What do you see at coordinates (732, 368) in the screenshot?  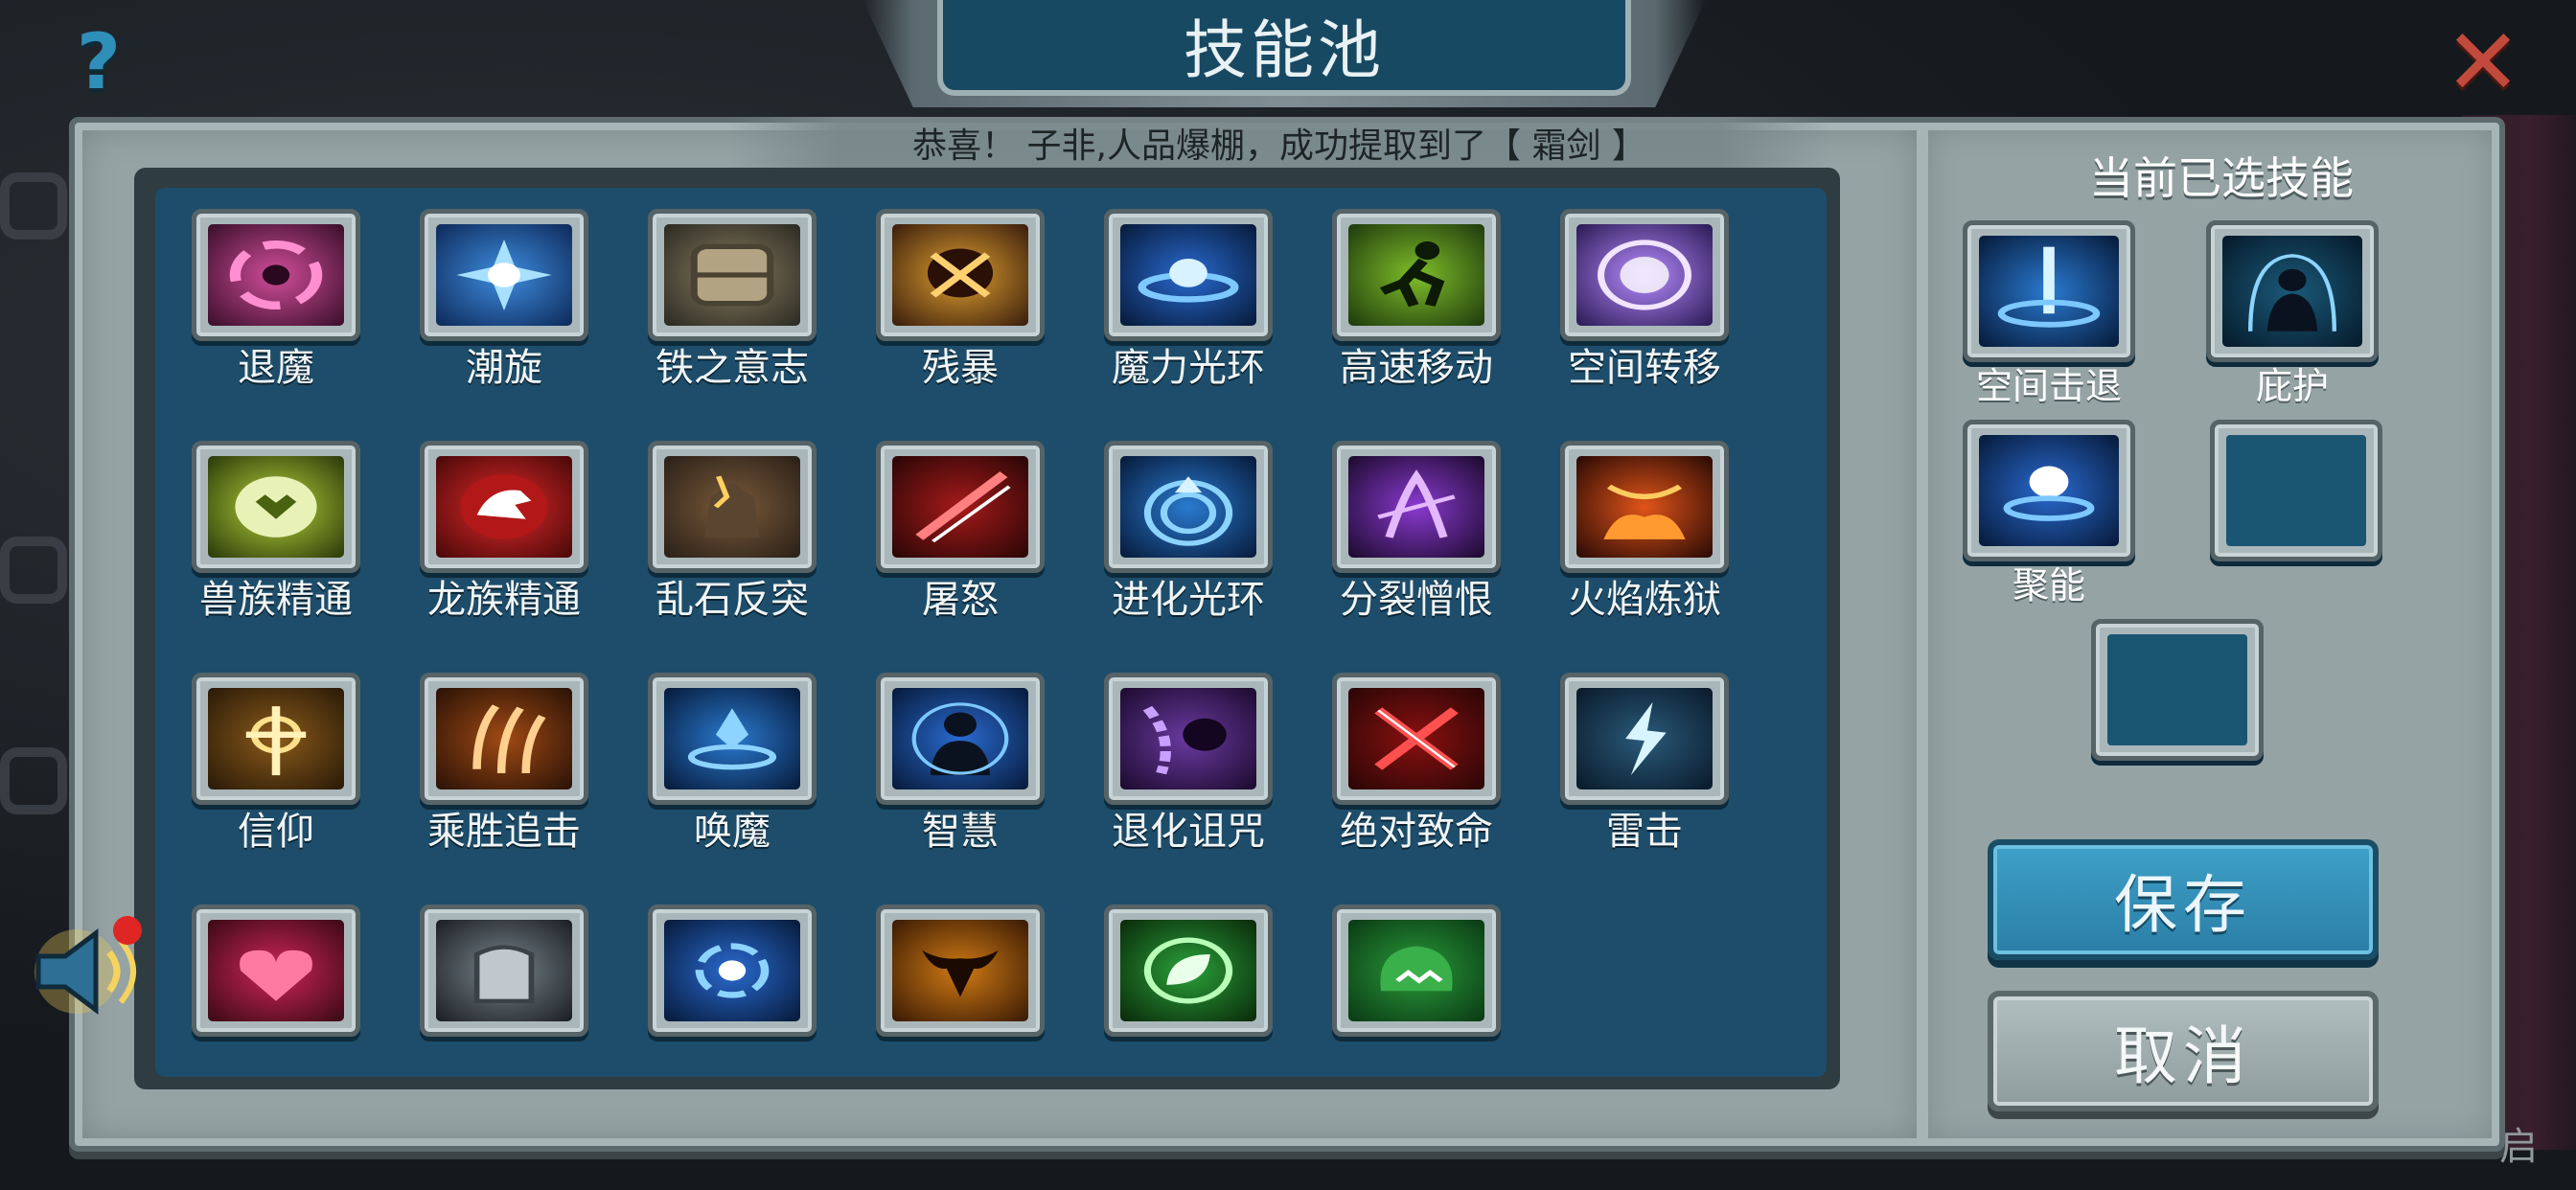 I see `skill-label: 铁之意志` at bounding box center [732, 368].